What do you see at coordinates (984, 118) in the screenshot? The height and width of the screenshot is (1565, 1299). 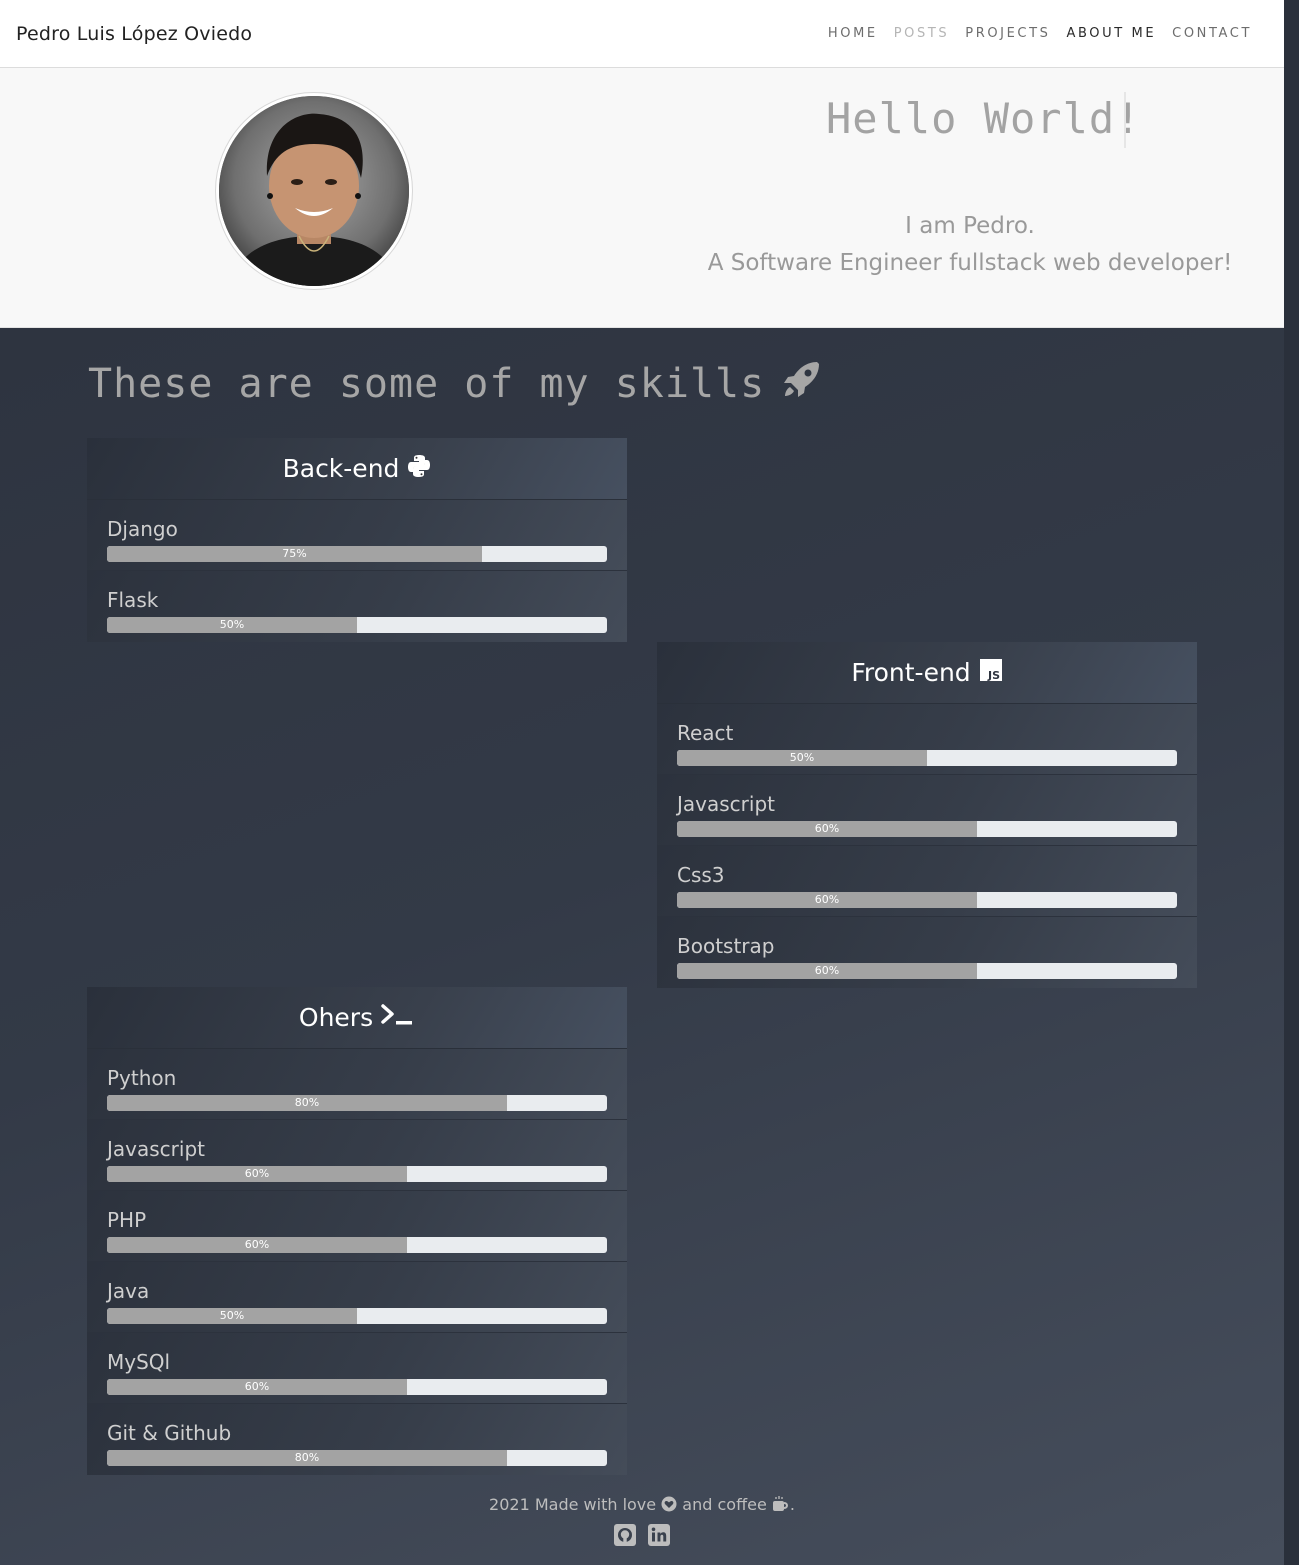 I see `hero-title: Hello World!` at bounding box center [984, 118].